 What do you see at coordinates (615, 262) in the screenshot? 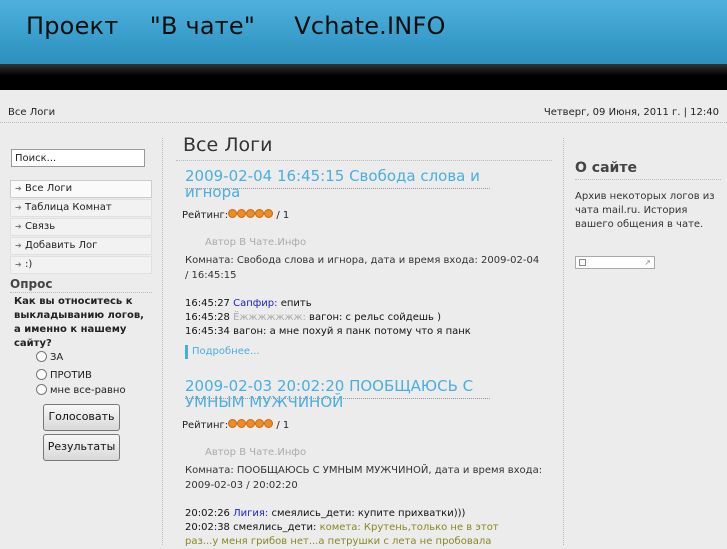
I see `counter-widget: ↗` at bounding box center [615, 262].